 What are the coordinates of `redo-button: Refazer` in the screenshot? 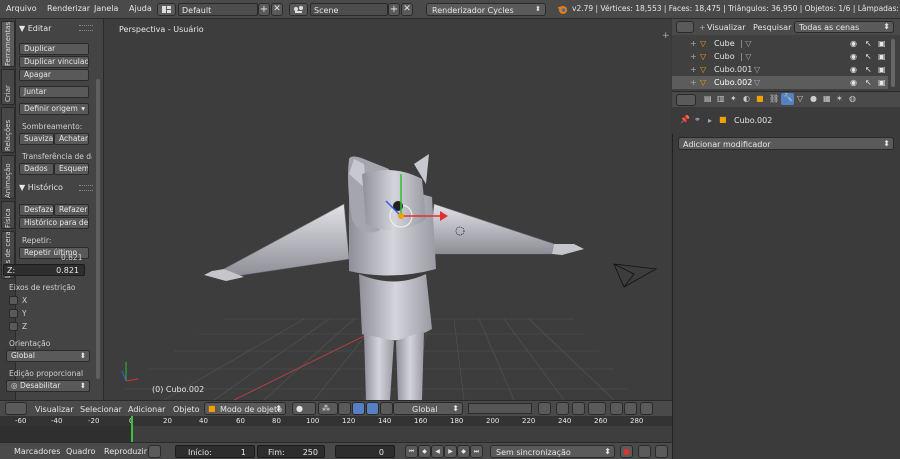 It's located at (71, 210).